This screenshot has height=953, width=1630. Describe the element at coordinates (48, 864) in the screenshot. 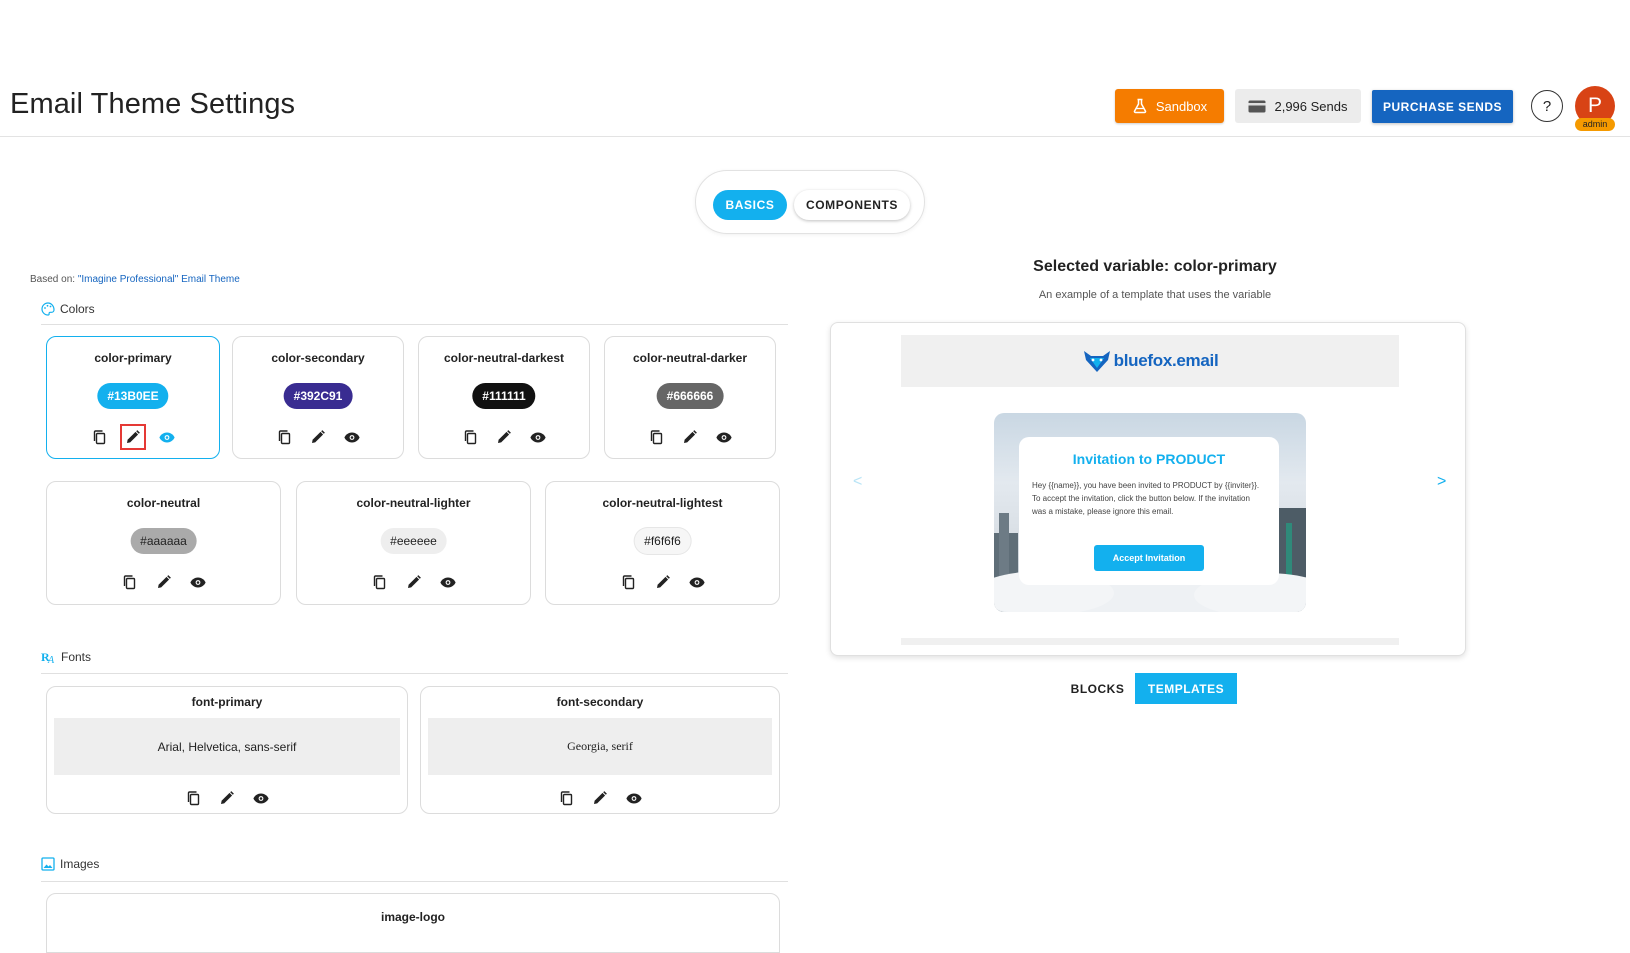

I see `image-icon` at that location.